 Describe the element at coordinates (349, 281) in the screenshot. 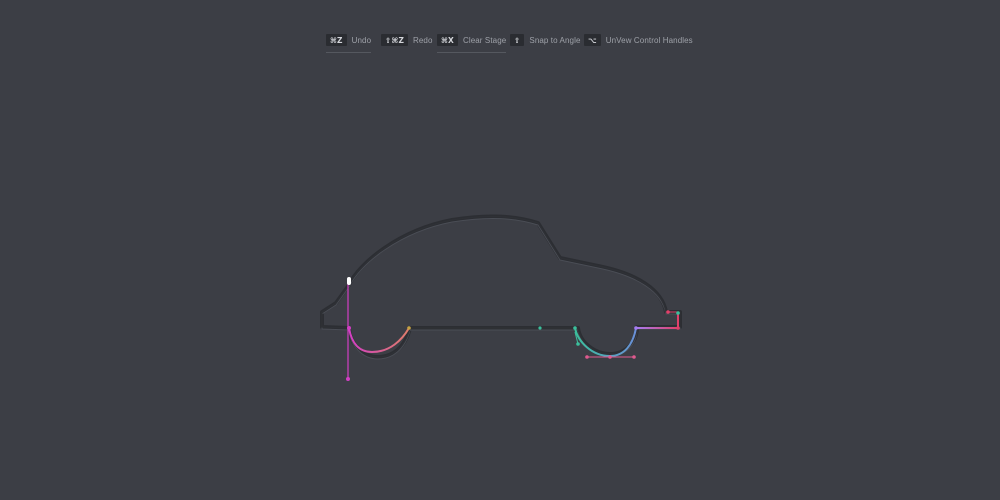

I see `anchor-handle-icon` at that location.